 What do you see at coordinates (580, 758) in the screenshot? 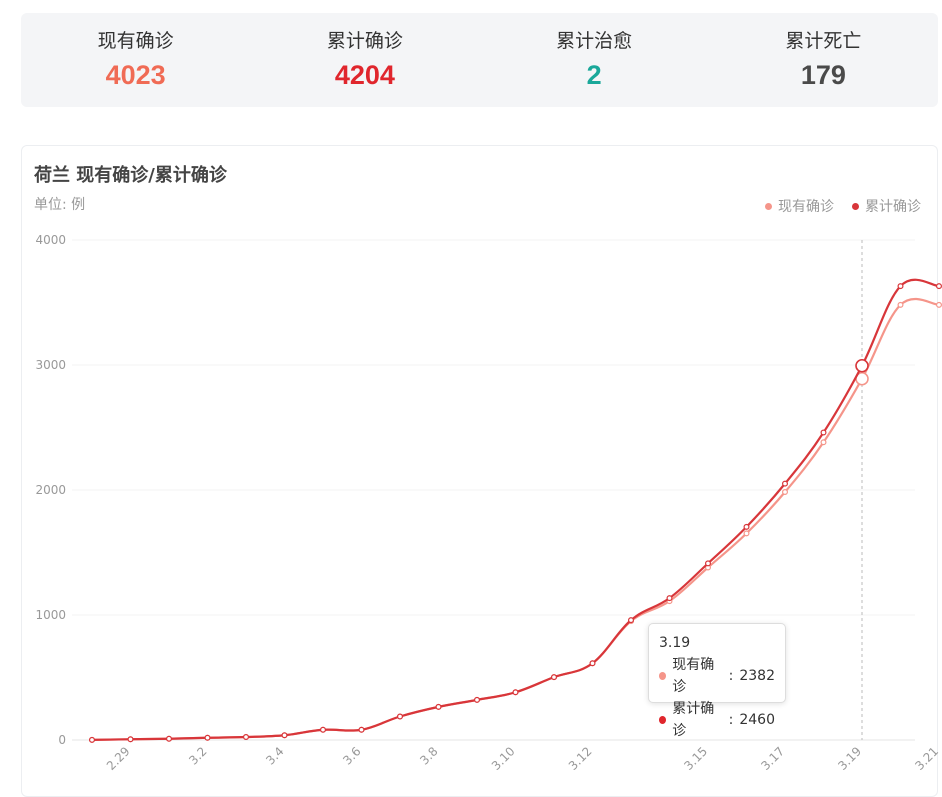
I see `x-tick-label: 3.12` at bounding box center [580, 758].